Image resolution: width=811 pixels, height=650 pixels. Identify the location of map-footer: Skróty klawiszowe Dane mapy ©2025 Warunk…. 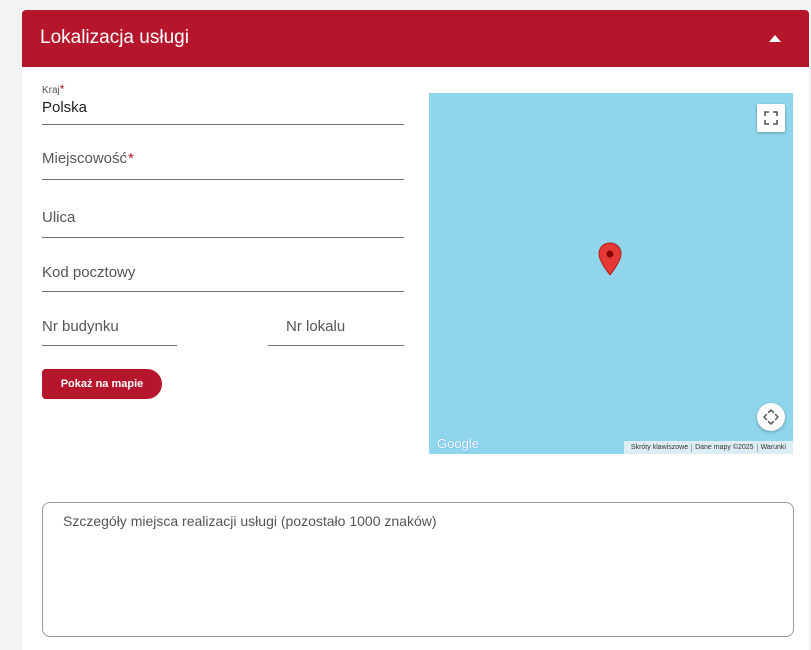
(708, 447).